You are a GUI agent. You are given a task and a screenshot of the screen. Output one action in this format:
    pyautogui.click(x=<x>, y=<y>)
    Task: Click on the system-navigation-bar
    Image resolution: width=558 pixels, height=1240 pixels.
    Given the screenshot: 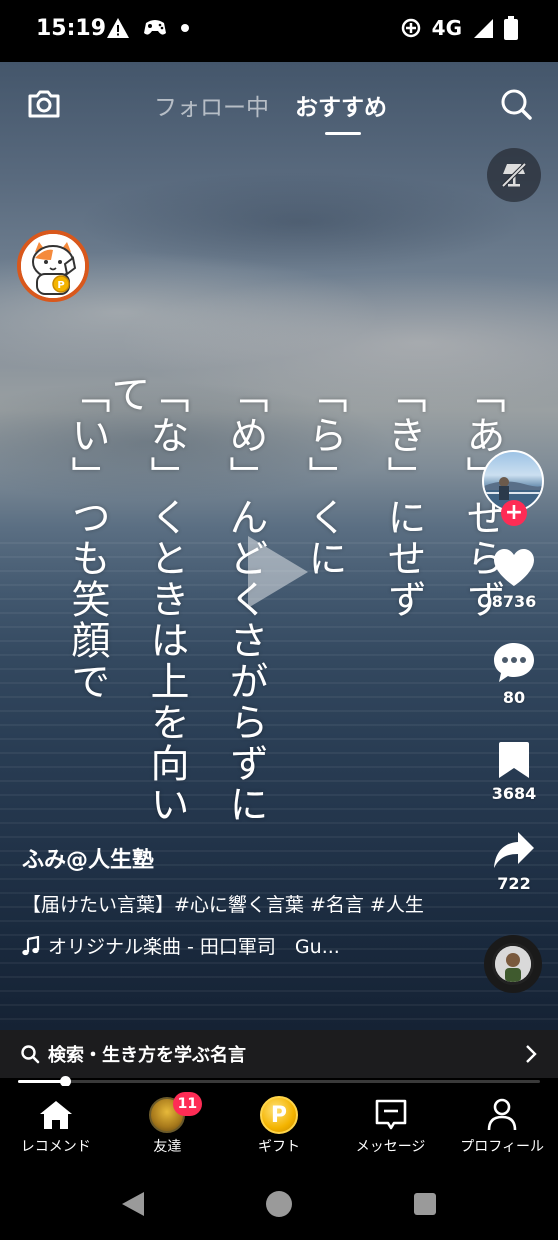 What is the action you would take?
    pyautogui.click(x=279, y=1203)
    